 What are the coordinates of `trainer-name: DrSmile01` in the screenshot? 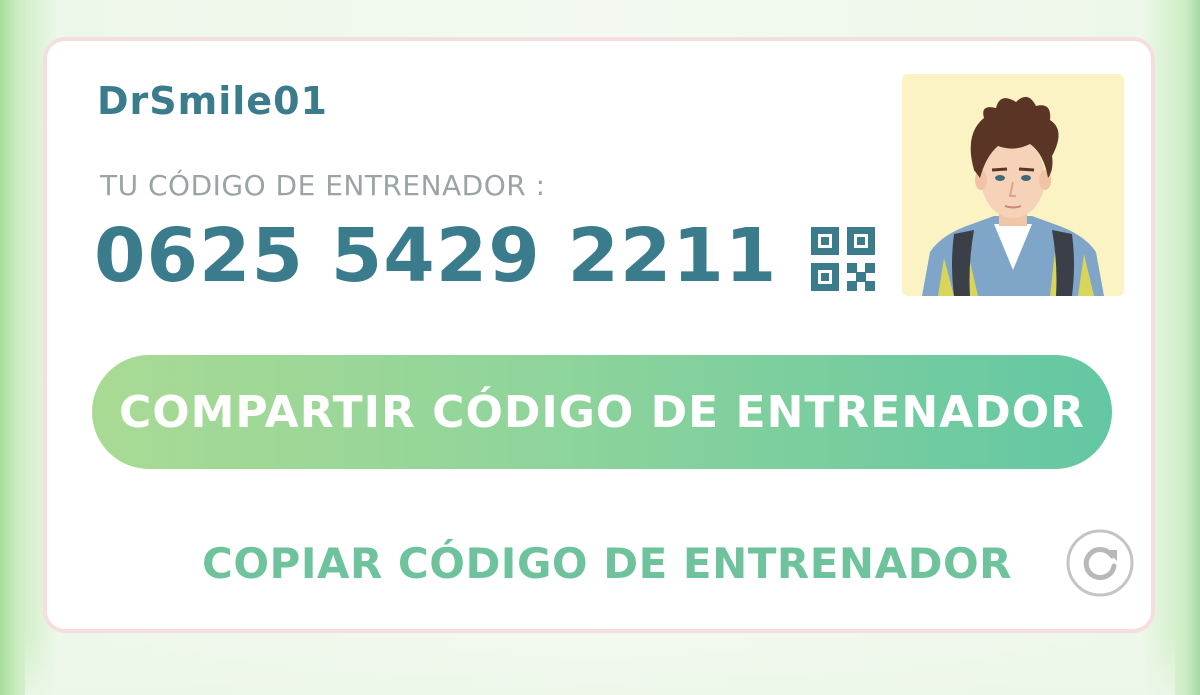 It's located at (212, 101).